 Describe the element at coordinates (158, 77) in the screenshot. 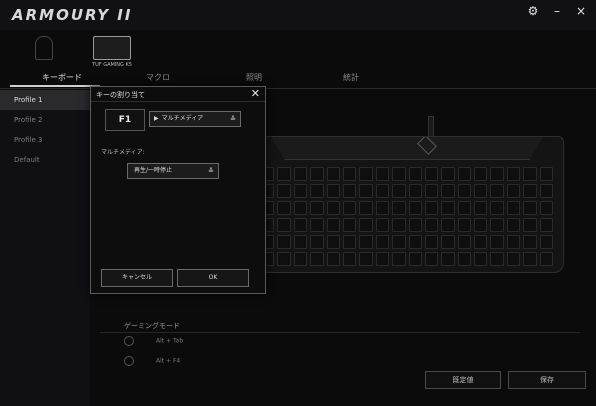

I see `tab-macro: マクロ` at that location.